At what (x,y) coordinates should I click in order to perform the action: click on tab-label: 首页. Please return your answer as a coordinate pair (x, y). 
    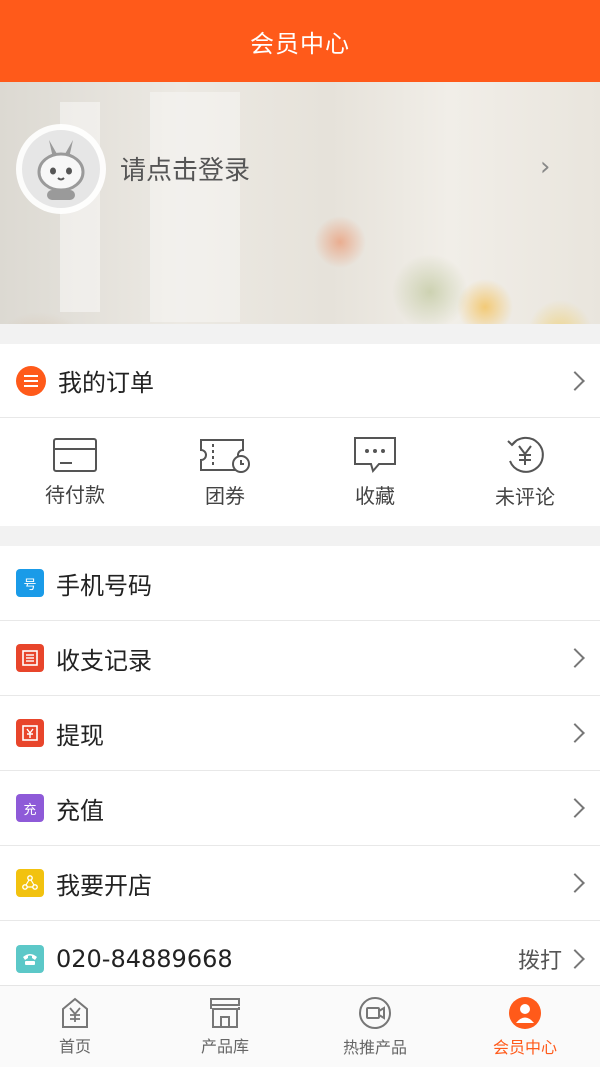
    Looking at the image, I should click on (74, 1046).